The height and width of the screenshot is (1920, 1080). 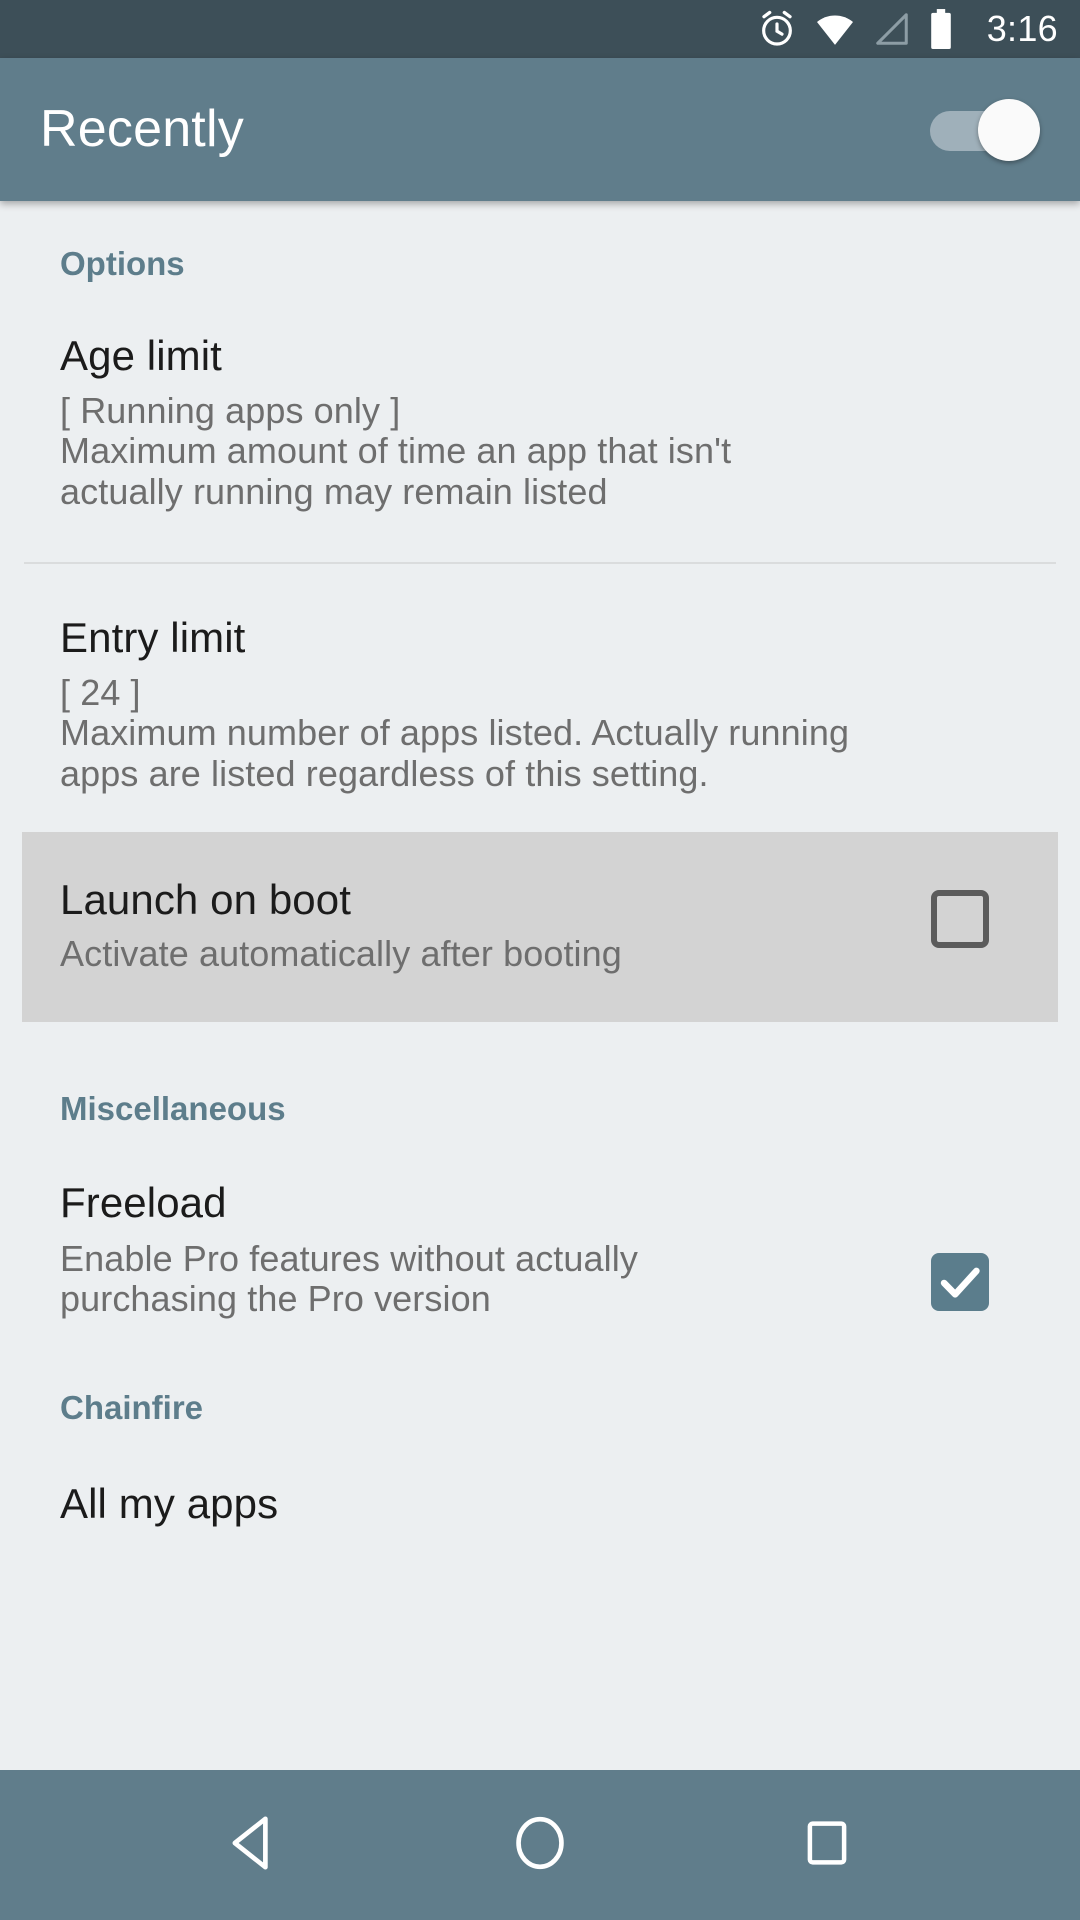 What do you see at coordinates (169, 1504) in the screenshot?
I see `preference-title: All my apps` at bounding box center [169, 1504].